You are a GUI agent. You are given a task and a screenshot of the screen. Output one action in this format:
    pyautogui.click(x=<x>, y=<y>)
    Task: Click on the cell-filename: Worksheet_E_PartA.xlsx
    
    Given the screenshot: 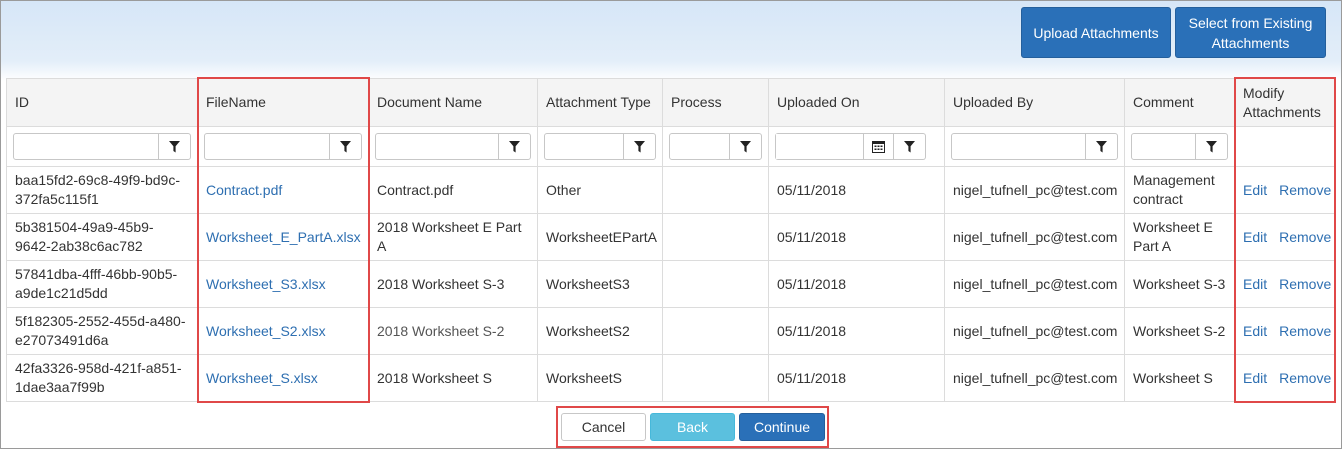 What is the action you would take?
    pyautogui.click(x=283, y=237)
    